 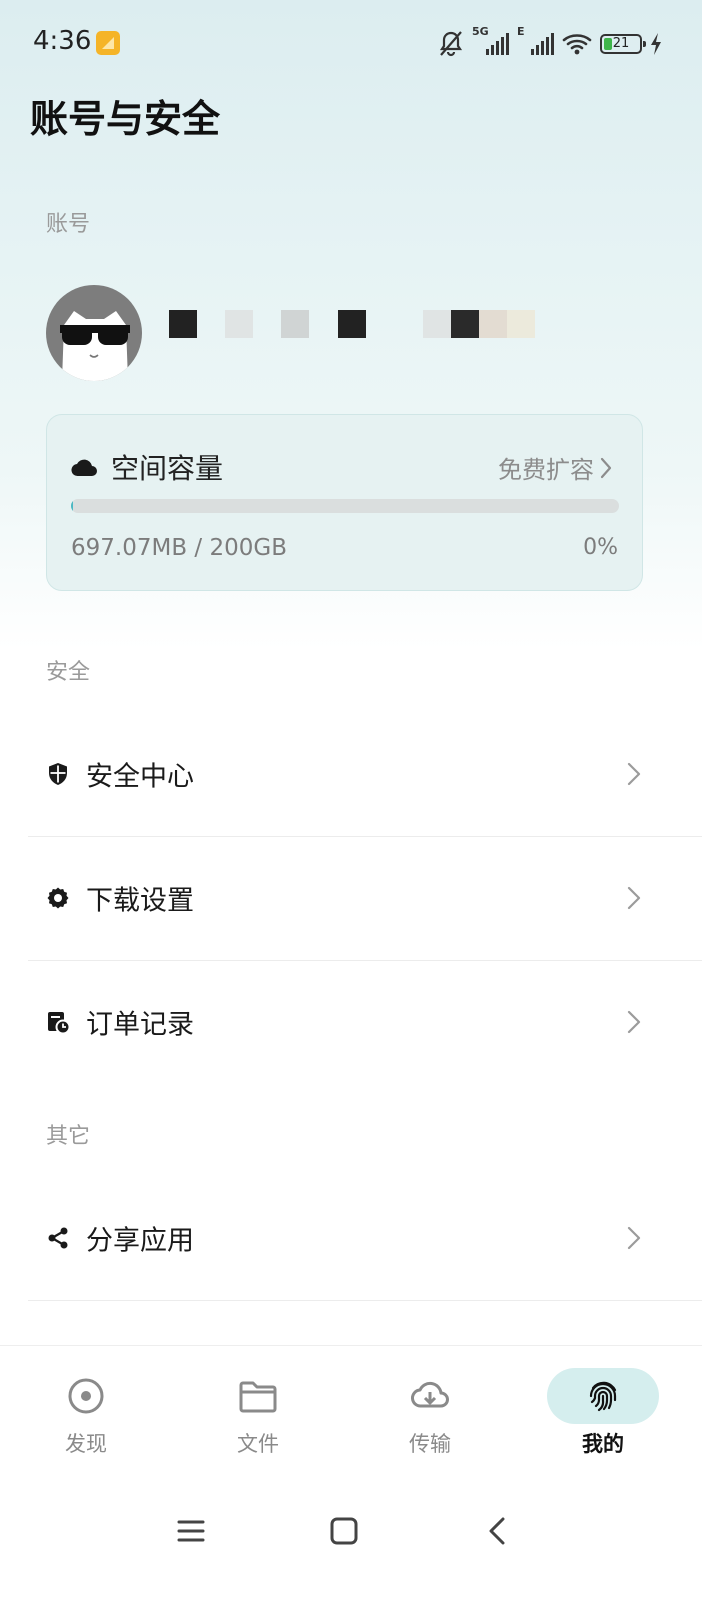 What do you see at coordinates (58, 774) in the screenshot?
I see `shield-icon` at bounding box center [58, 774].